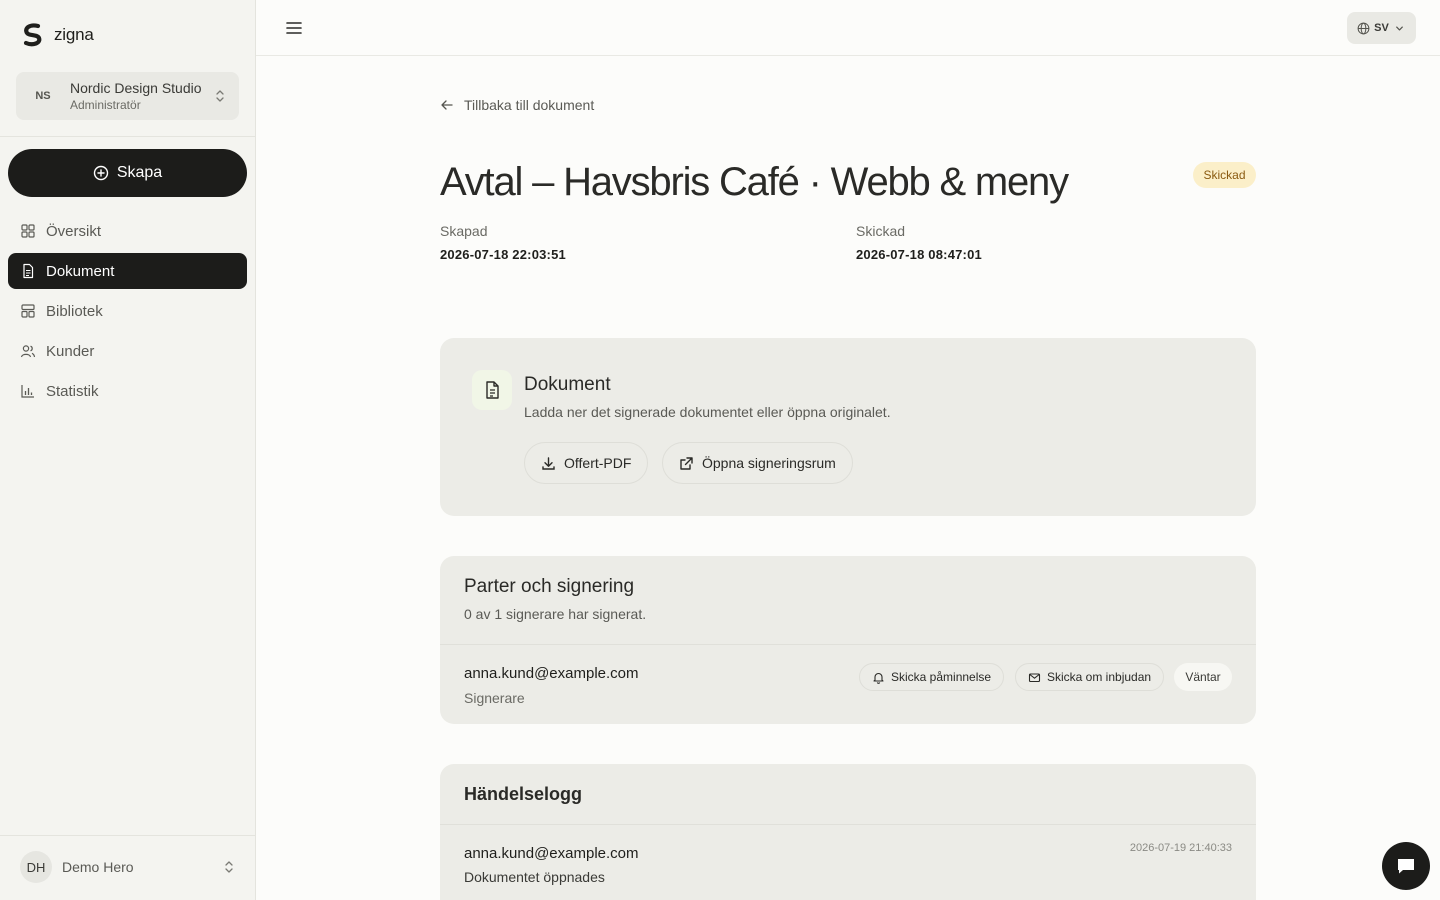 This screenshot has width=1440, height=900. What do you see at coordinates (32, 35) in the screenshot?
I see `zigna-logo-icon` at bounding box center [32, 35].